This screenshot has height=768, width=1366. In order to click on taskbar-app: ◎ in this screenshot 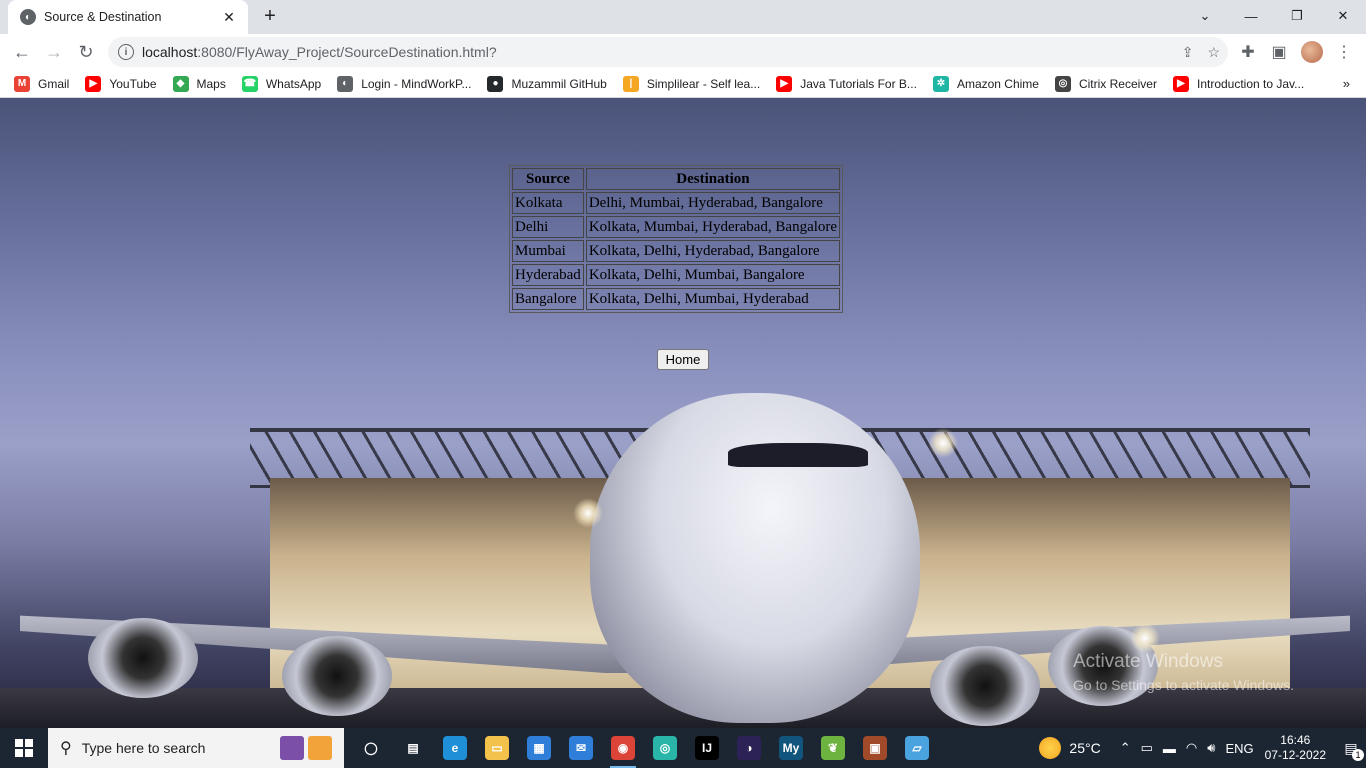, I will do `click(665, 748)`.